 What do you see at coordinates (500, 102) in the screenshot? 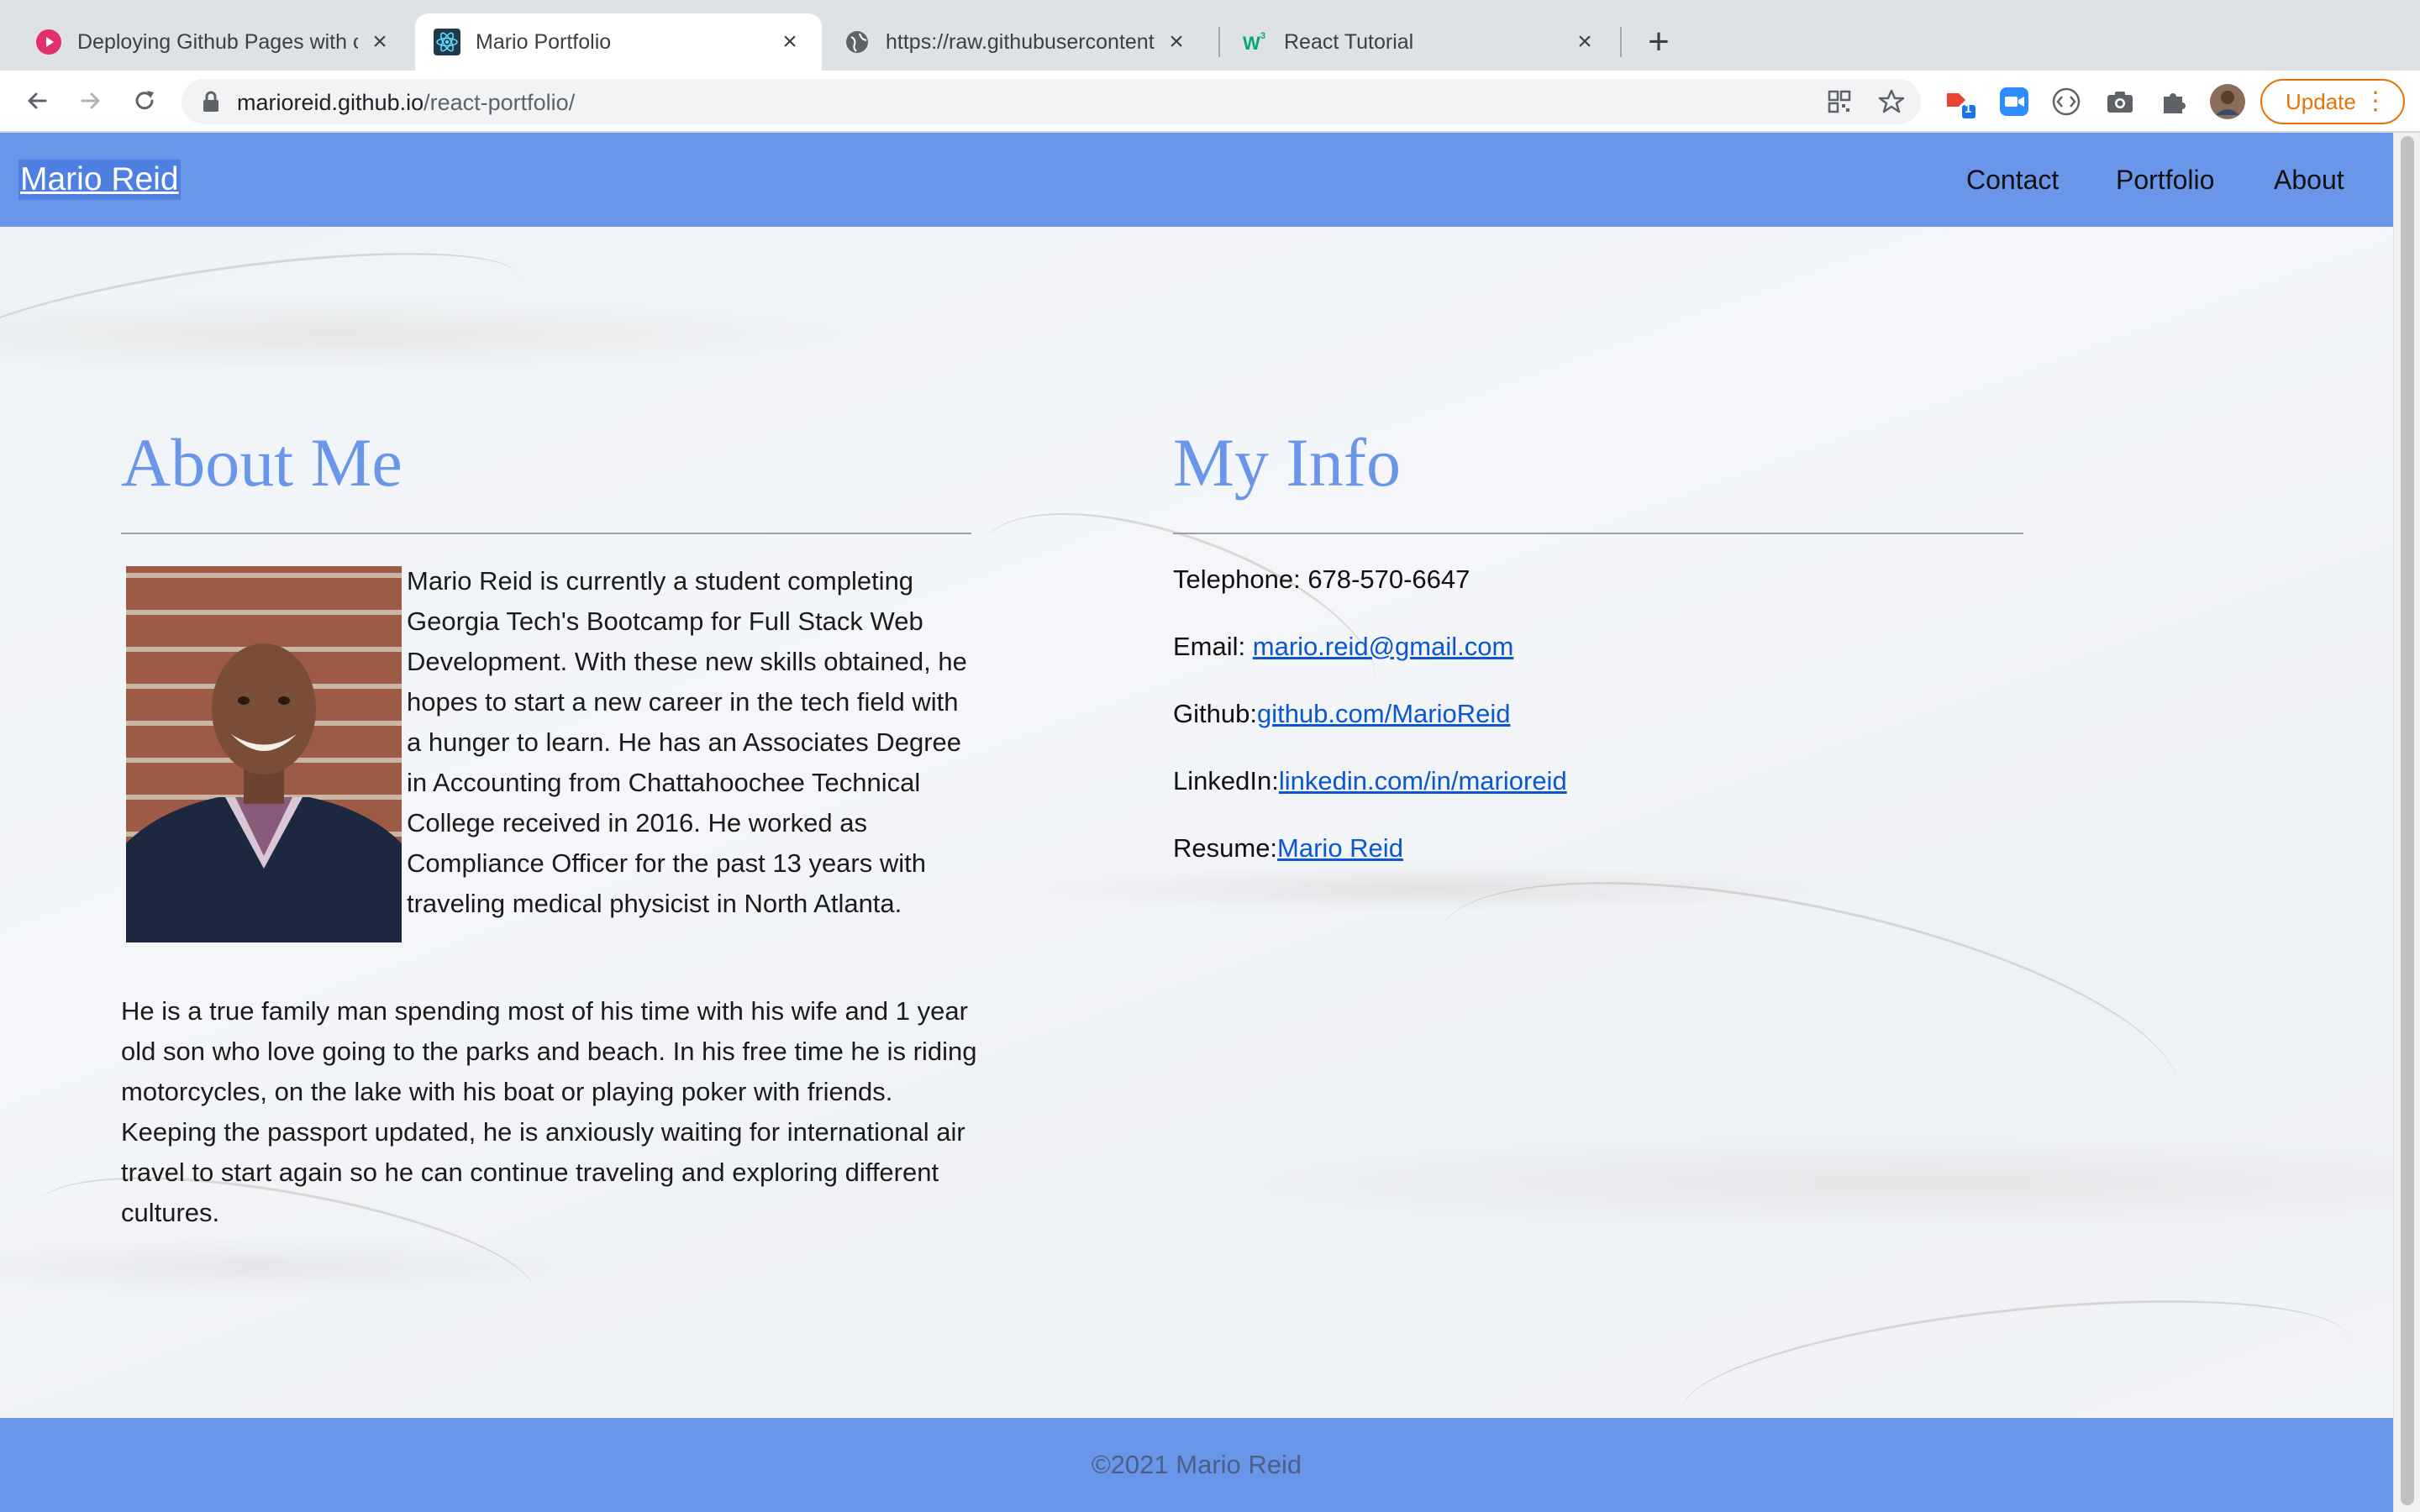
I see `url-path: /react-portfolio/` at bounding box center [500, 102].